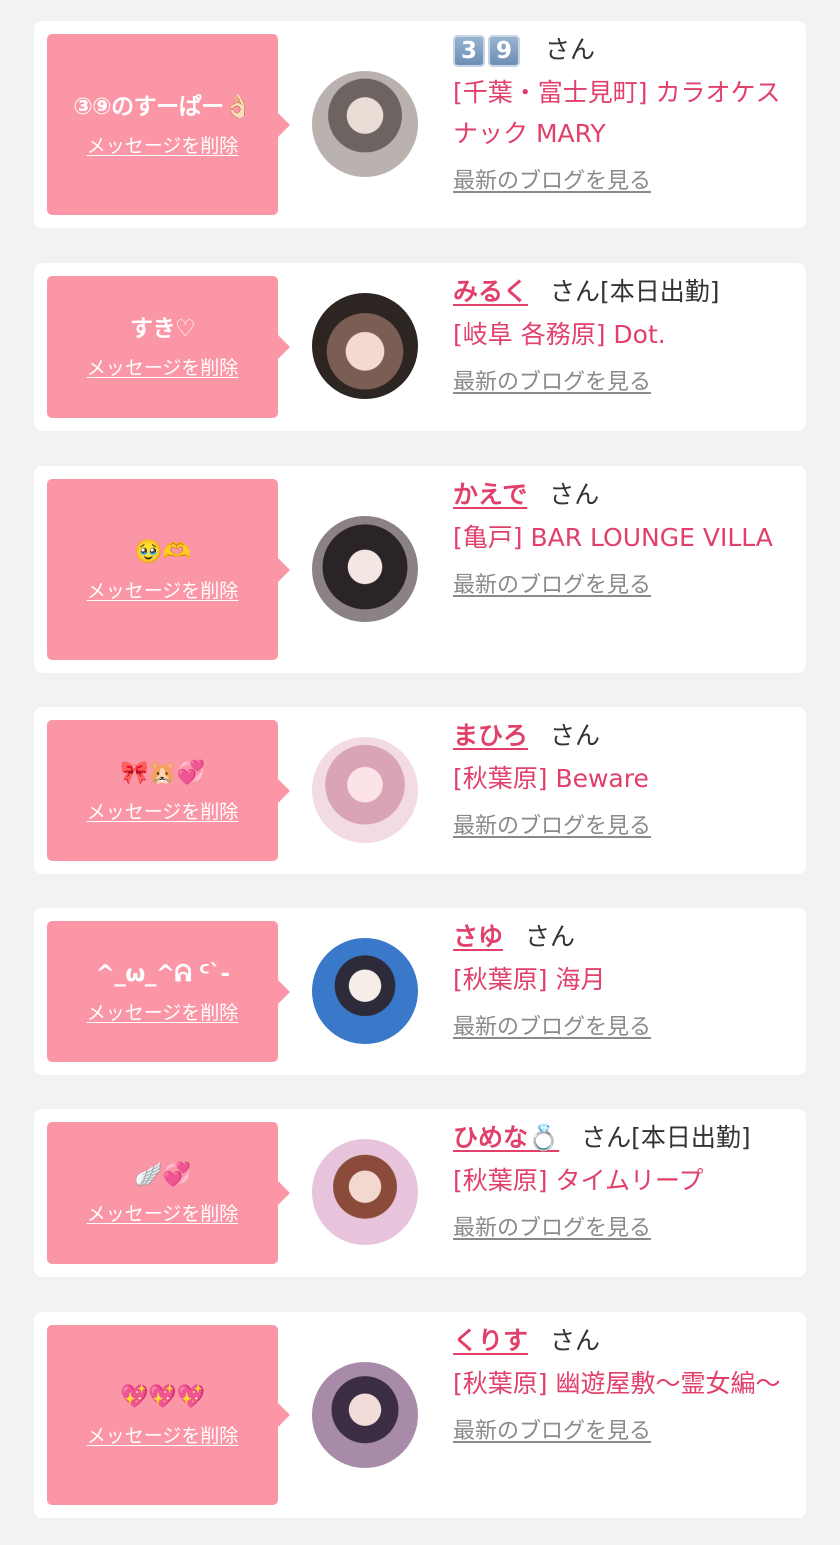  I want to click on cast-info: くりす さん [秋葉原] 幽遊屋敷〜霊女編〜 最新のブログを見る, so click(625, 1385).